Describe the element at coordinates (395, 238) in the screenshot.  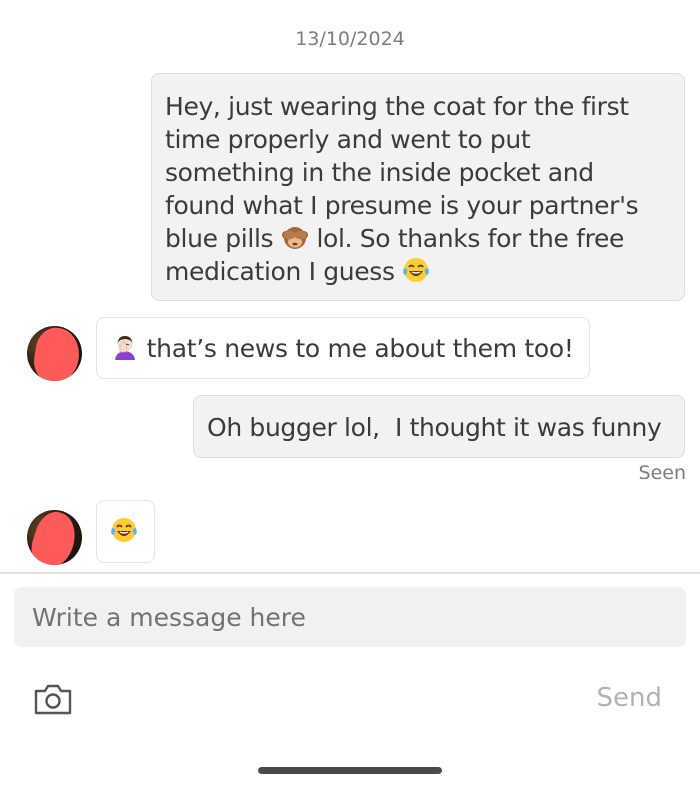
I see `message-line: blue pills lol. So thanks for the free` at that location.